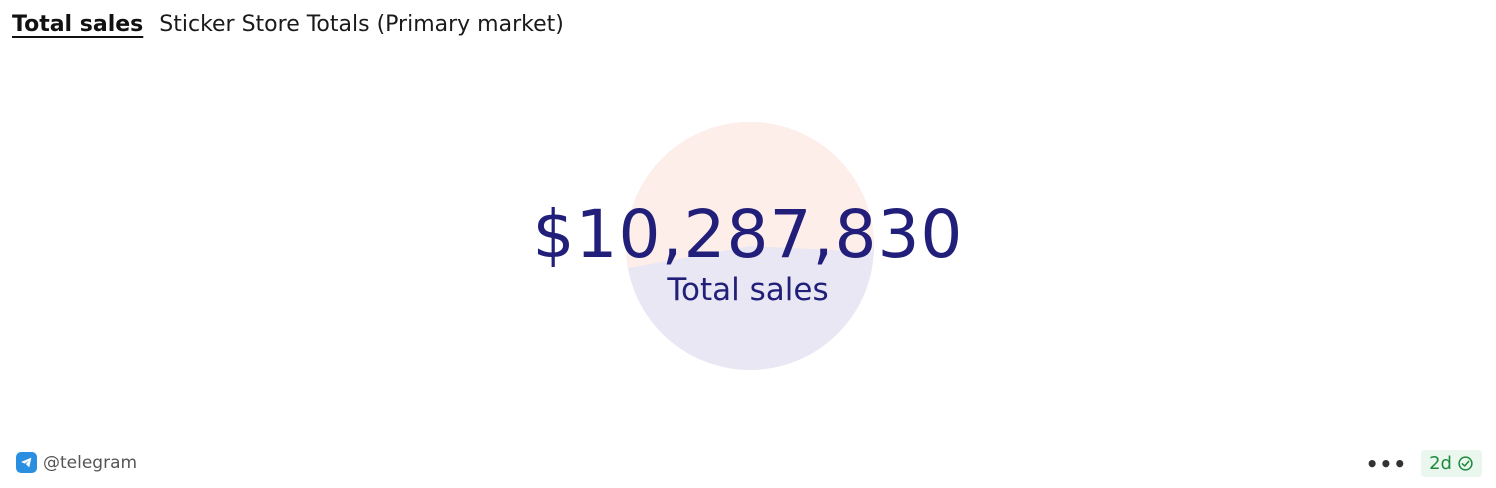  What do you see at coordinates (1465, 463) in the screenshot?
I see `check-circle-icon` at bounding box center [1465, 463].